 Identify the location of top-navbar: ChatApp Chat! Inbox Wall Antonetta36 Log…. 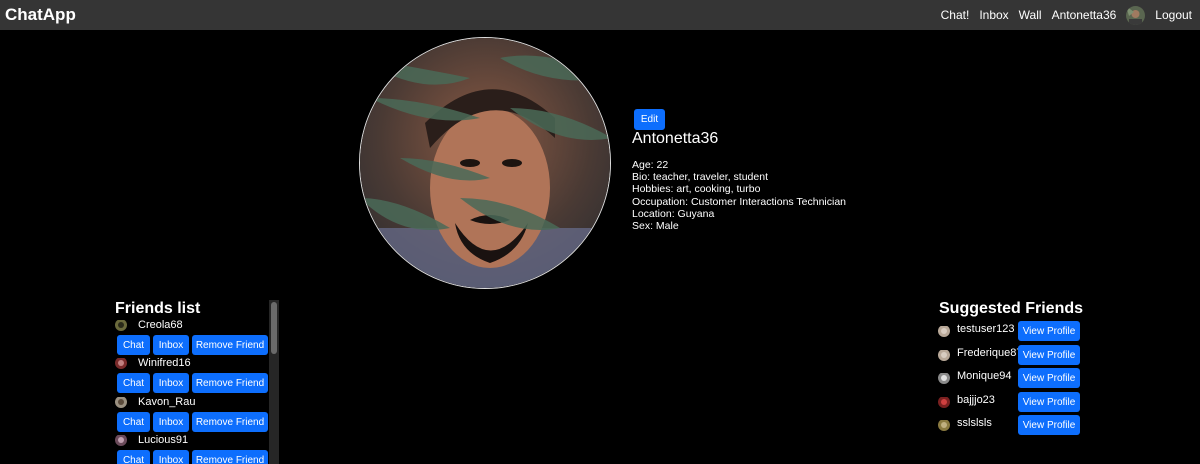
(600, 15).